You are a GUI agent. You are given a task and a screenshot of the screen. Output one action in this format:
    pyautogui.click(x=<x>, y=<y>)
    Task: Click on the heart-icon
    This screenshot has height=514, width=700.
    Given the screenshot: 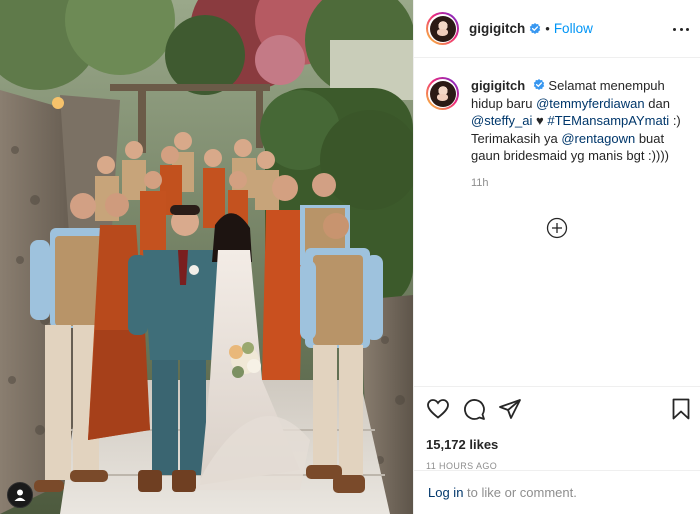 What is the action you would take?
    pyautogui.click(x=438, y=409)
    